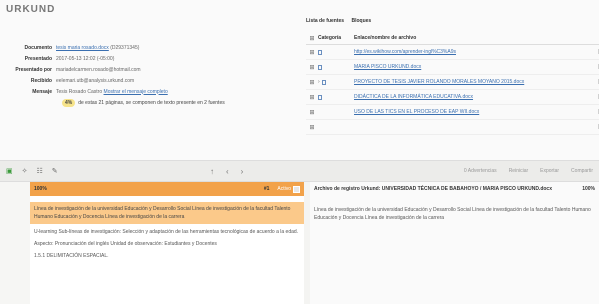 The image size is (599, 304). I want to click on next-icon: ›, so click(242, 171).